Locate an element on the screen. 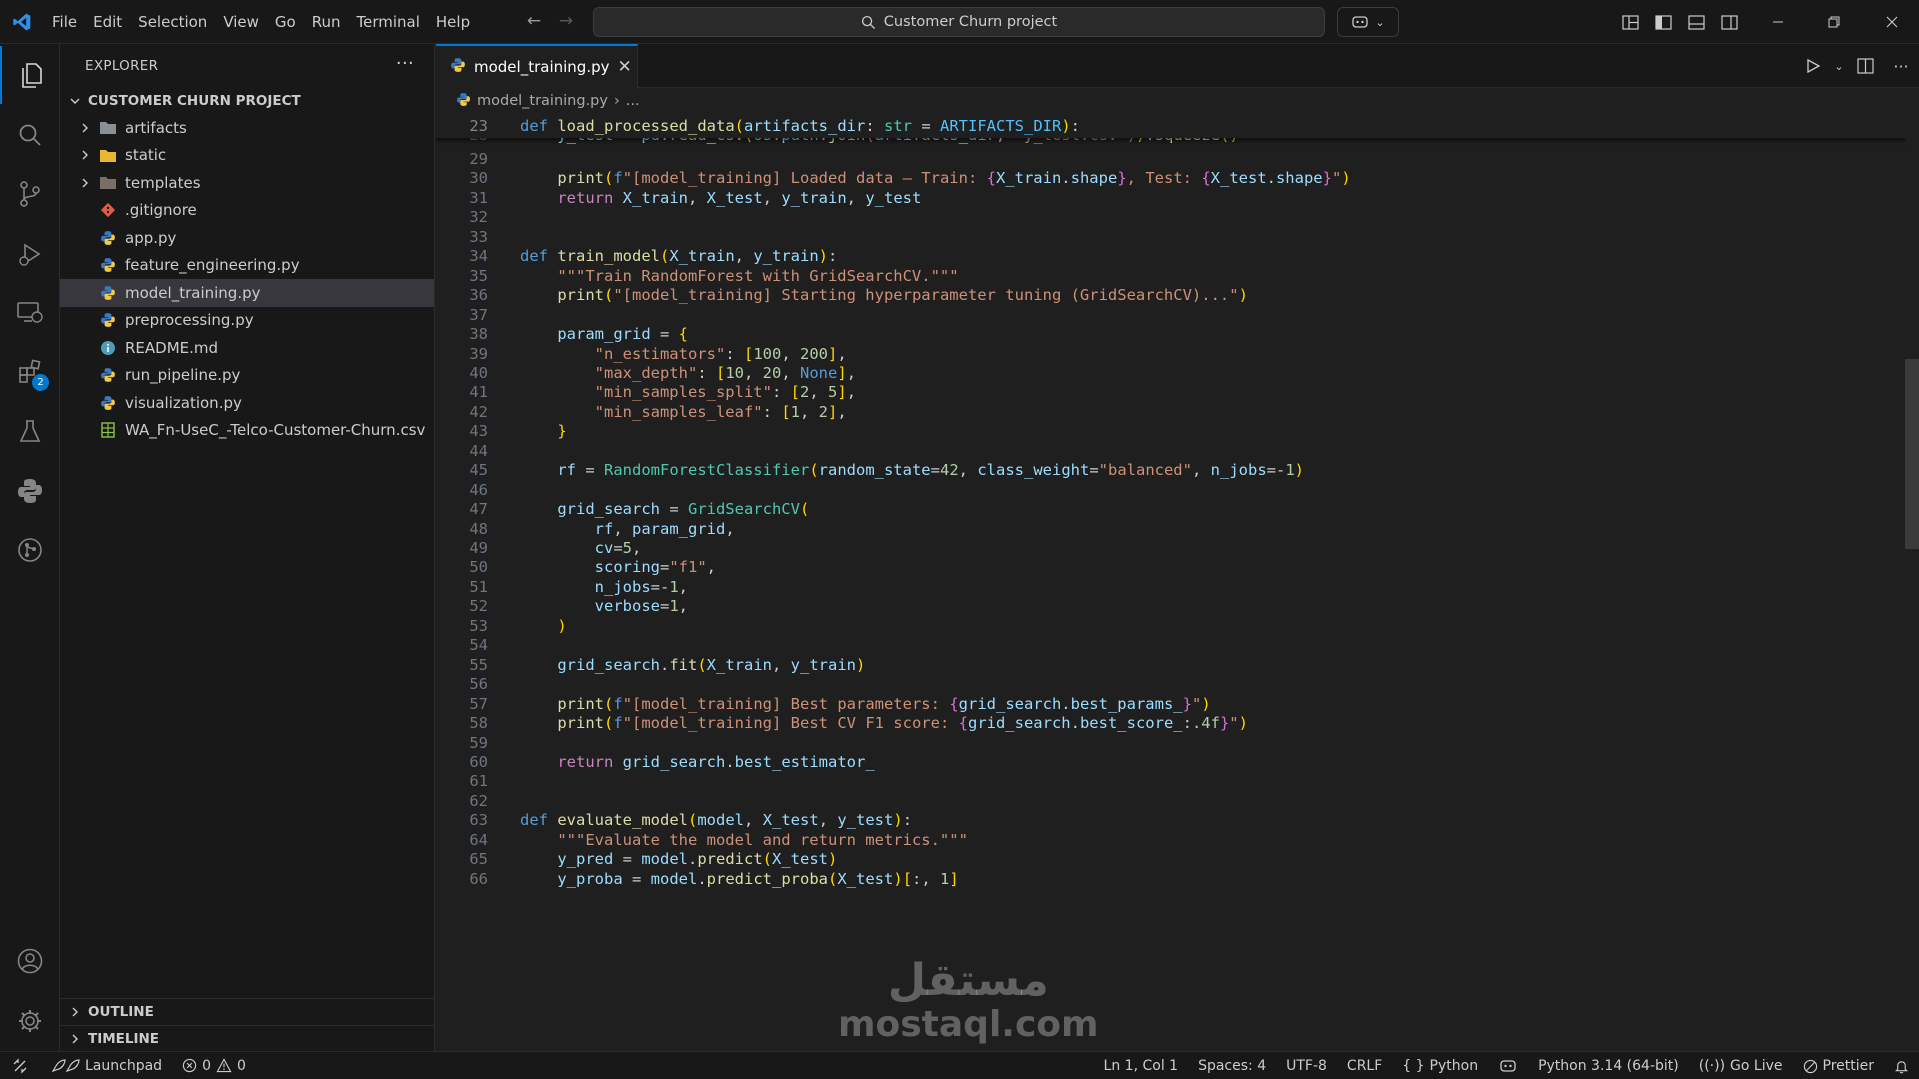 The image size is (1919, 1079). tree-item-label: templates is located at coordinates (163, 182).